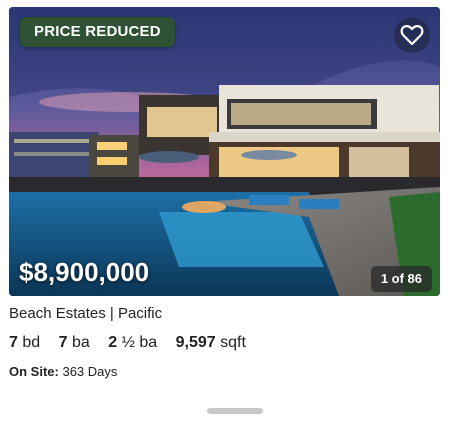  I want to click on beds-value: 7, so click(13, 342).